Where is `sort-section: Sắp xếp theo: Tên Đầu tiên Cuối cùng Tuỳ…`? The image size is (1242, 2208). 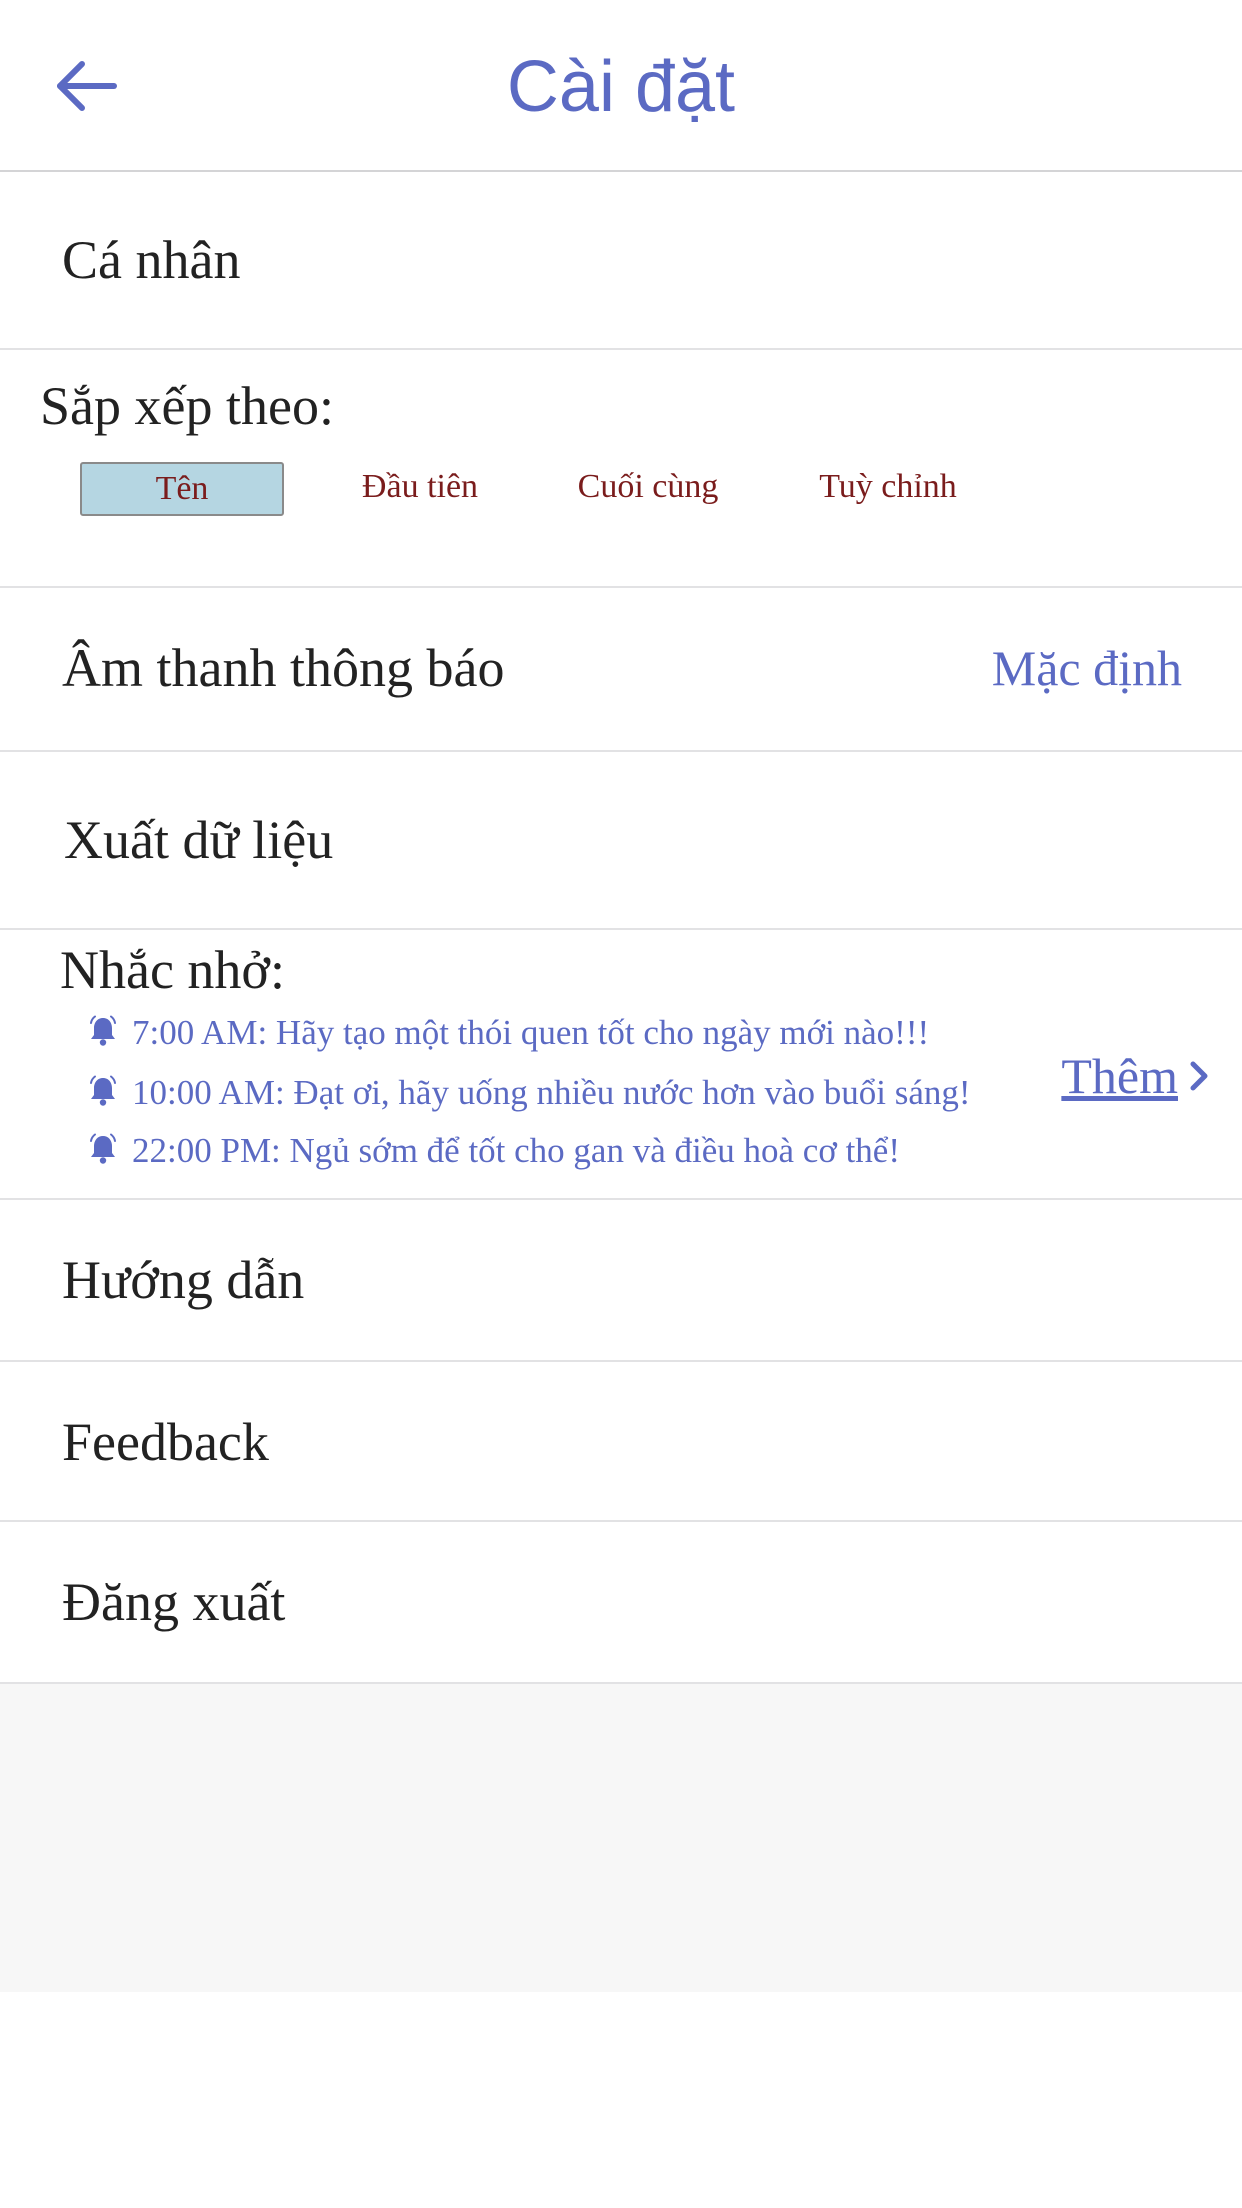 sort-section: Sắp xếp theo: Tên Đầu tiên Cuối cùng Tuỳ… is located at coordinates (621, 469).